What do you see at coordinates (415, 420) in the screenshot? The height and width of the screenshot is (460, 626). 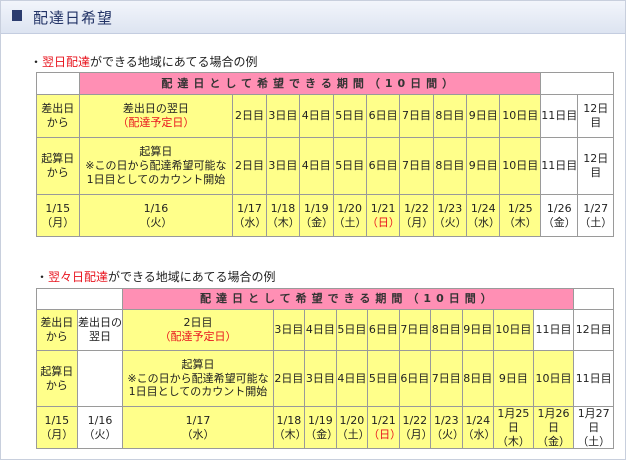 I see `date-cell-line: 1/22` at bounding box center [415, 420].